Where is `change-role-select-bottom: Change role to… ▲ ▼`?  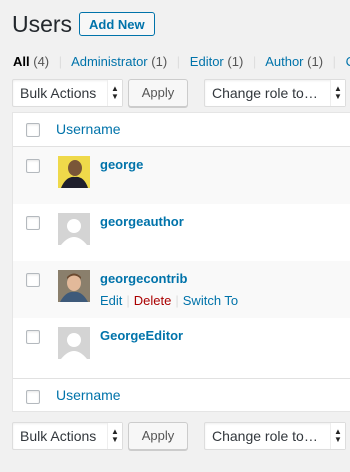
change-role-select-bottom: Change role to… ▲ ▼ is located at coordinates (275, 436).